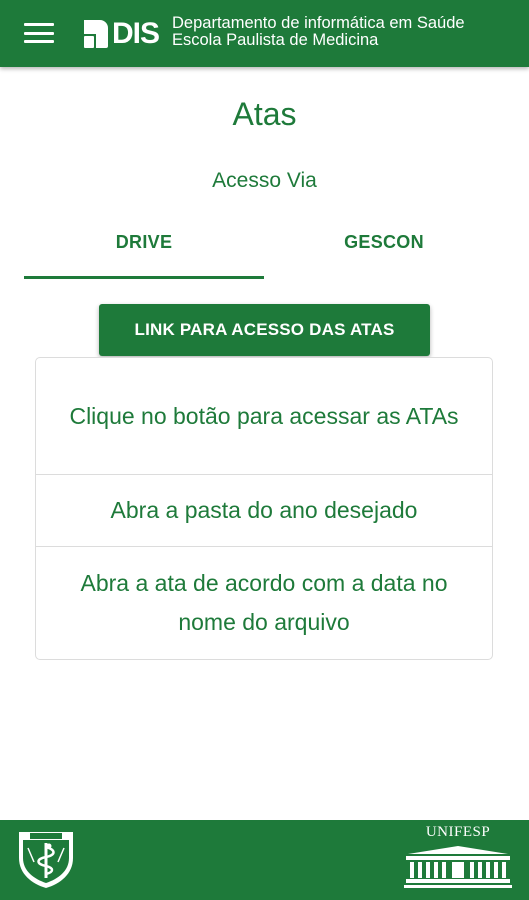 Image resolution: width=529 pixels, height=900 pixels. Describe the element at coordinates (144, 277) in the screenshot. I see `active-tab-indicator` at that location.